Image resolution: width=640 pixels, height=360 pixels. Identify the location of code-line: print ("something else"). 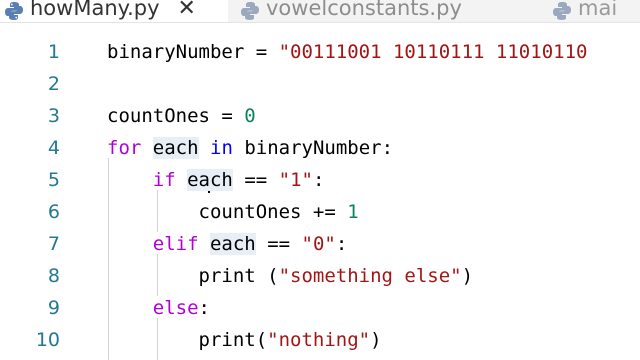
(290, 276).